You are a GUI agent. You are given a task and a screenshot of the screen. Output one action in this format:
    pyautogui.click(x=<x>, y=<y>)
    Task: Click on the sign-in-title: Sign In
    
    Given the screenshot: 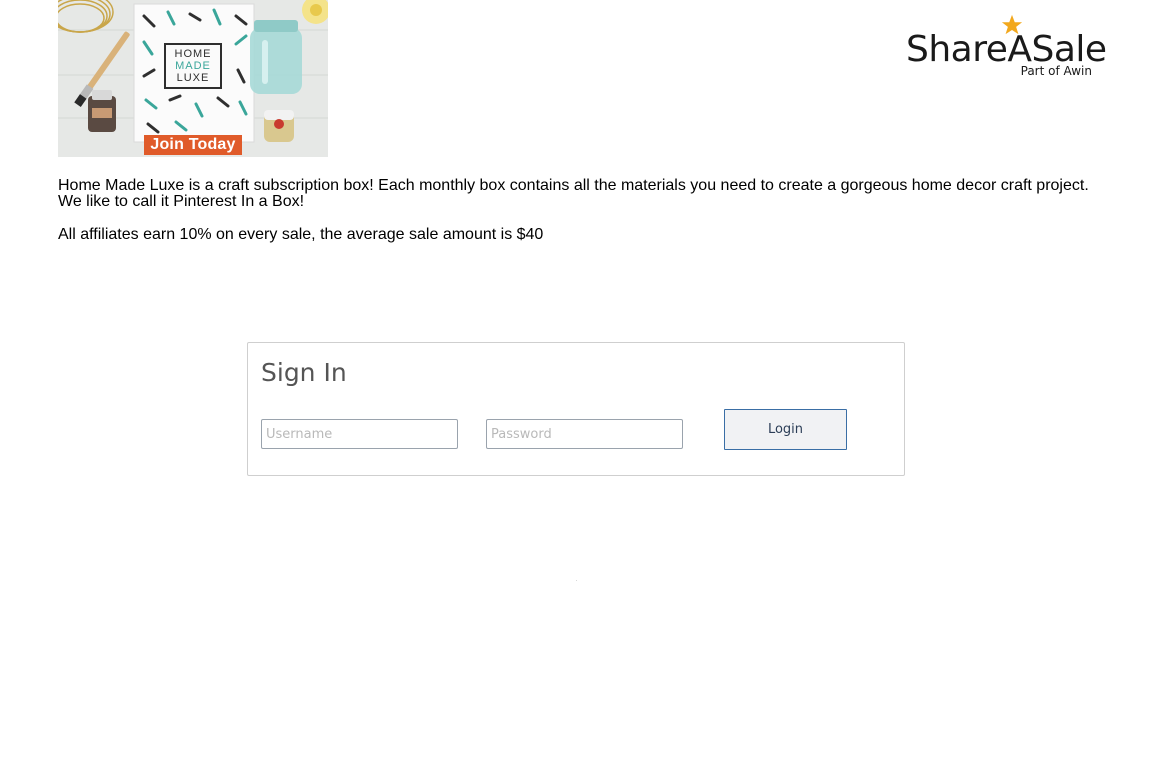 What is the action you would take?
    pyautogui.click(x=304, y=372)
    